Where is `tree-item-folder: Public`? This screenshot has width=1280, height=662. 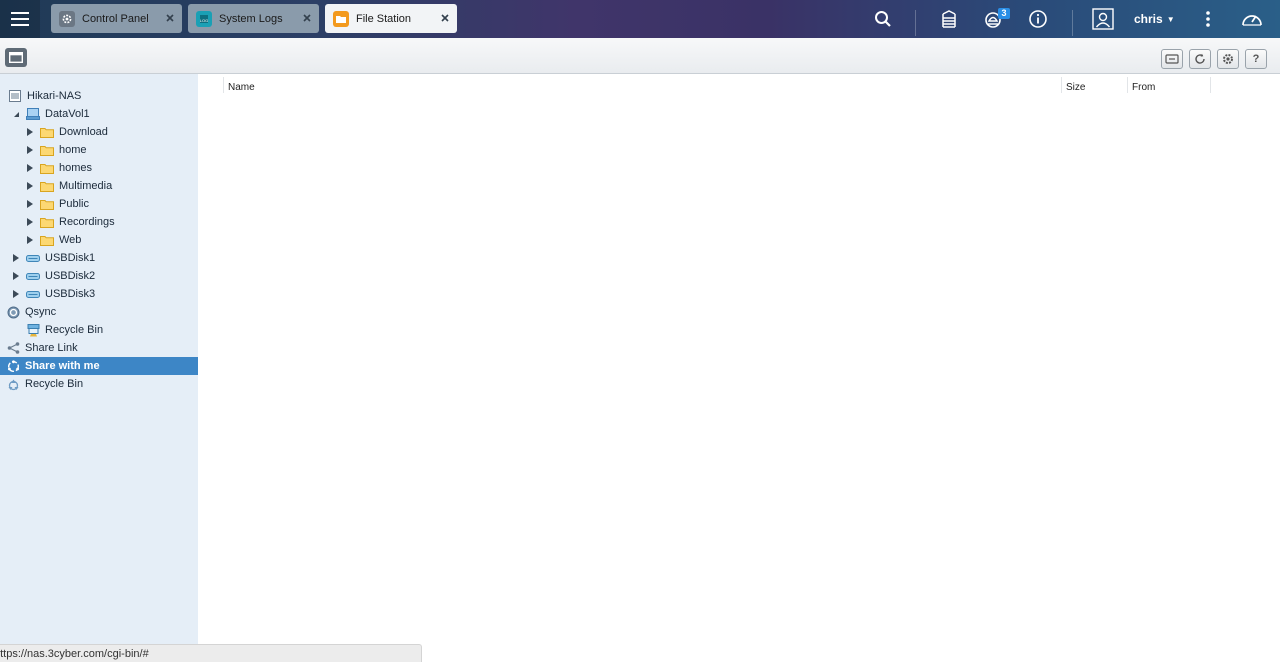 tree-item-folder: Public is located at coordinates (99, 204).